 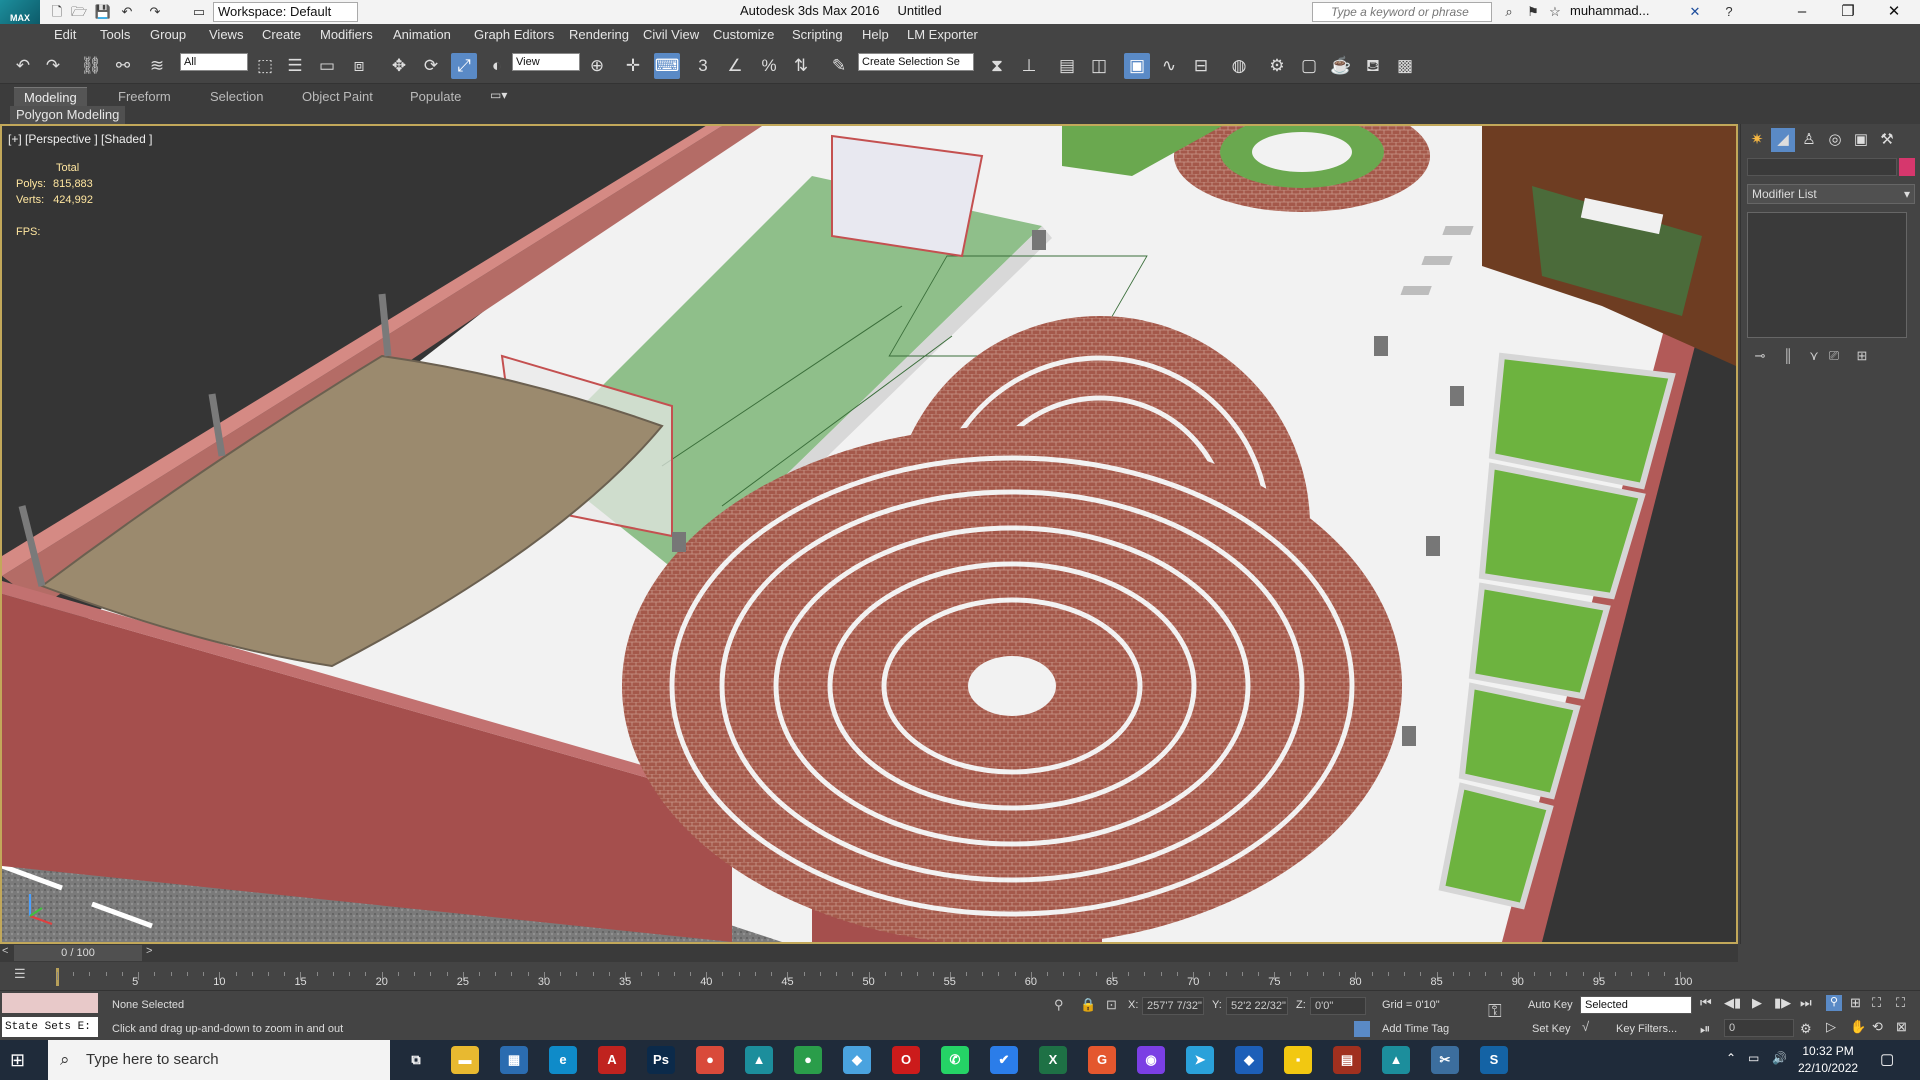 I want to click on pivot-center-icon: ⊕, so click(x=597, y=66).